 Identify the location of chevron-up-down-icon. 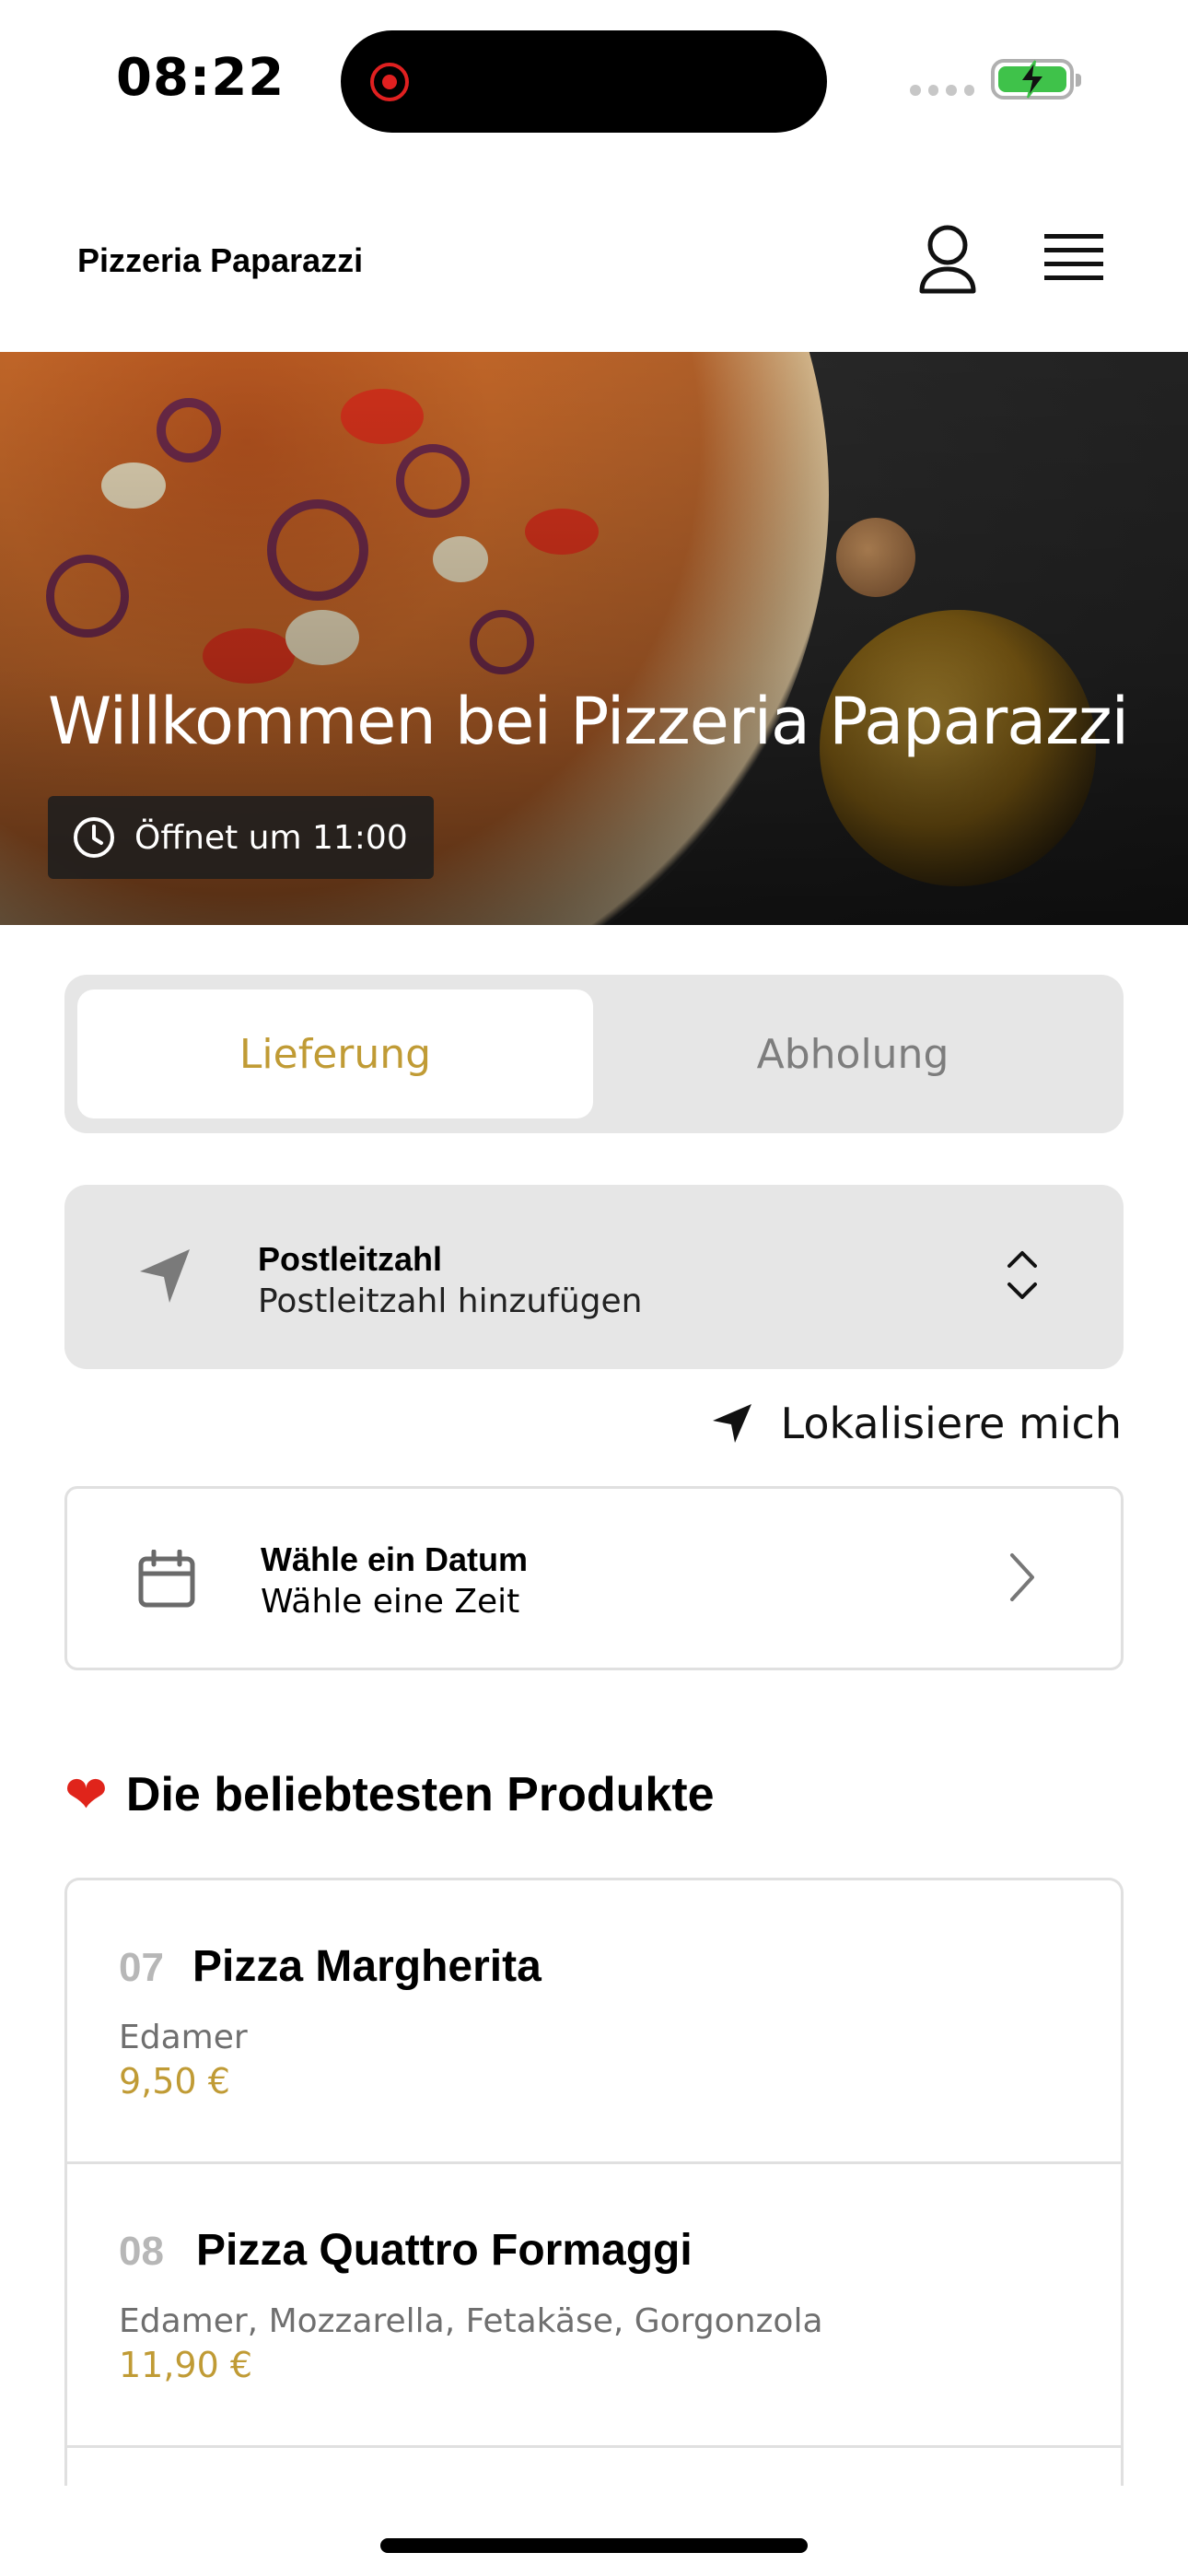
(1022, 1275).